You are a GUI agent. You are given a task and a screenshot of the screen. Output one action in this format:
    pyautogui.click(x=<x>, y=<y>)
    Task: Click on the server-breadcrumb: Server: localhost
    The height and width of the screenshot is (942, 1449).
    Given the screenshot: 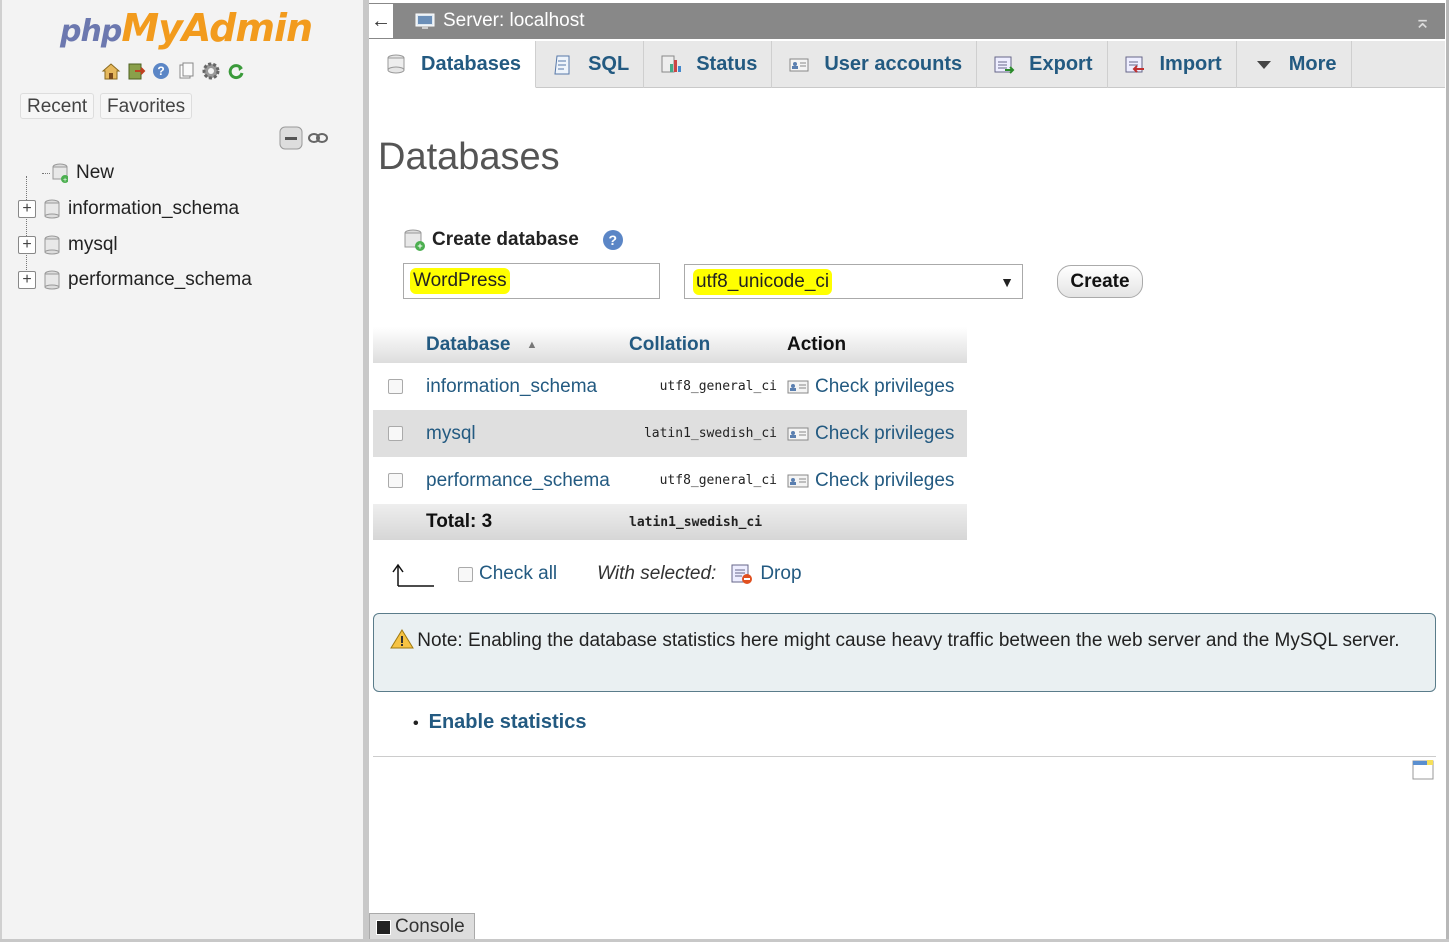 What is the action you would take?
    pyautogui.click(x=500, y=21)
    